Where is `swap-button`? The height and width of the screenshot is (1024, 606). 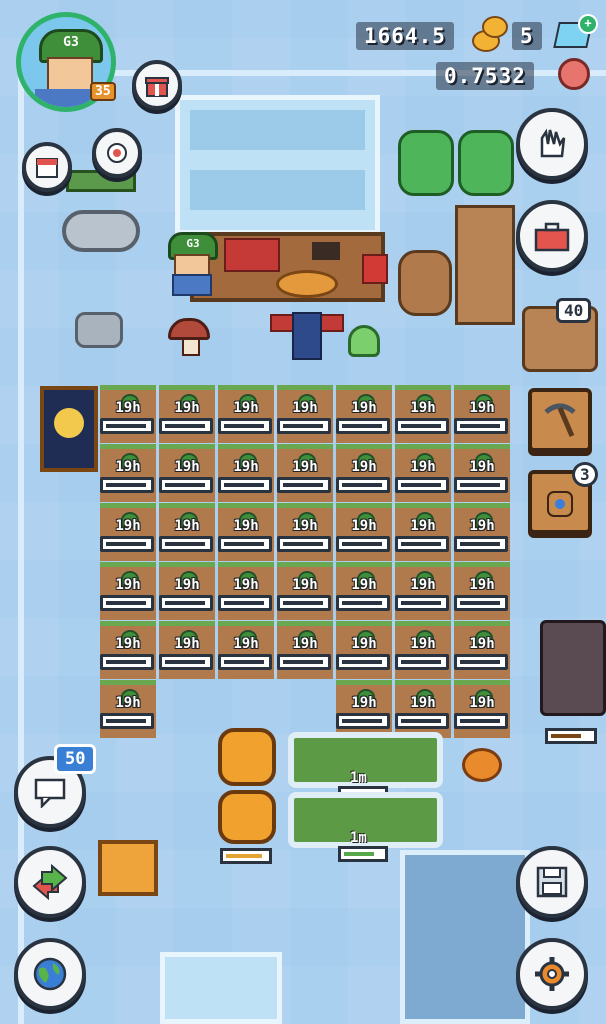
swap-button is located at coordinates (50, 882).